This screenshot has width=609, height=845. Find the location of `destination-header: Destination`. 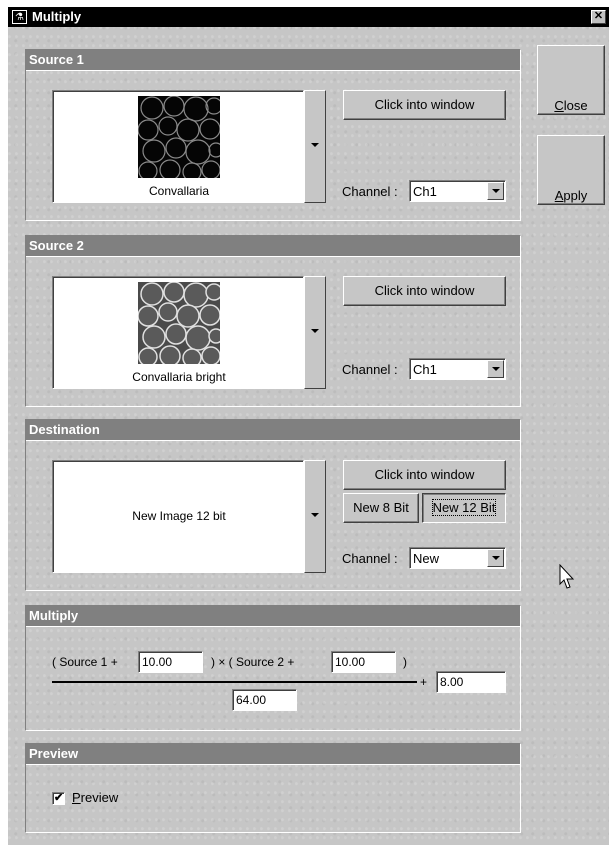

destination-header: Destination is located at coordinates (273, 430).